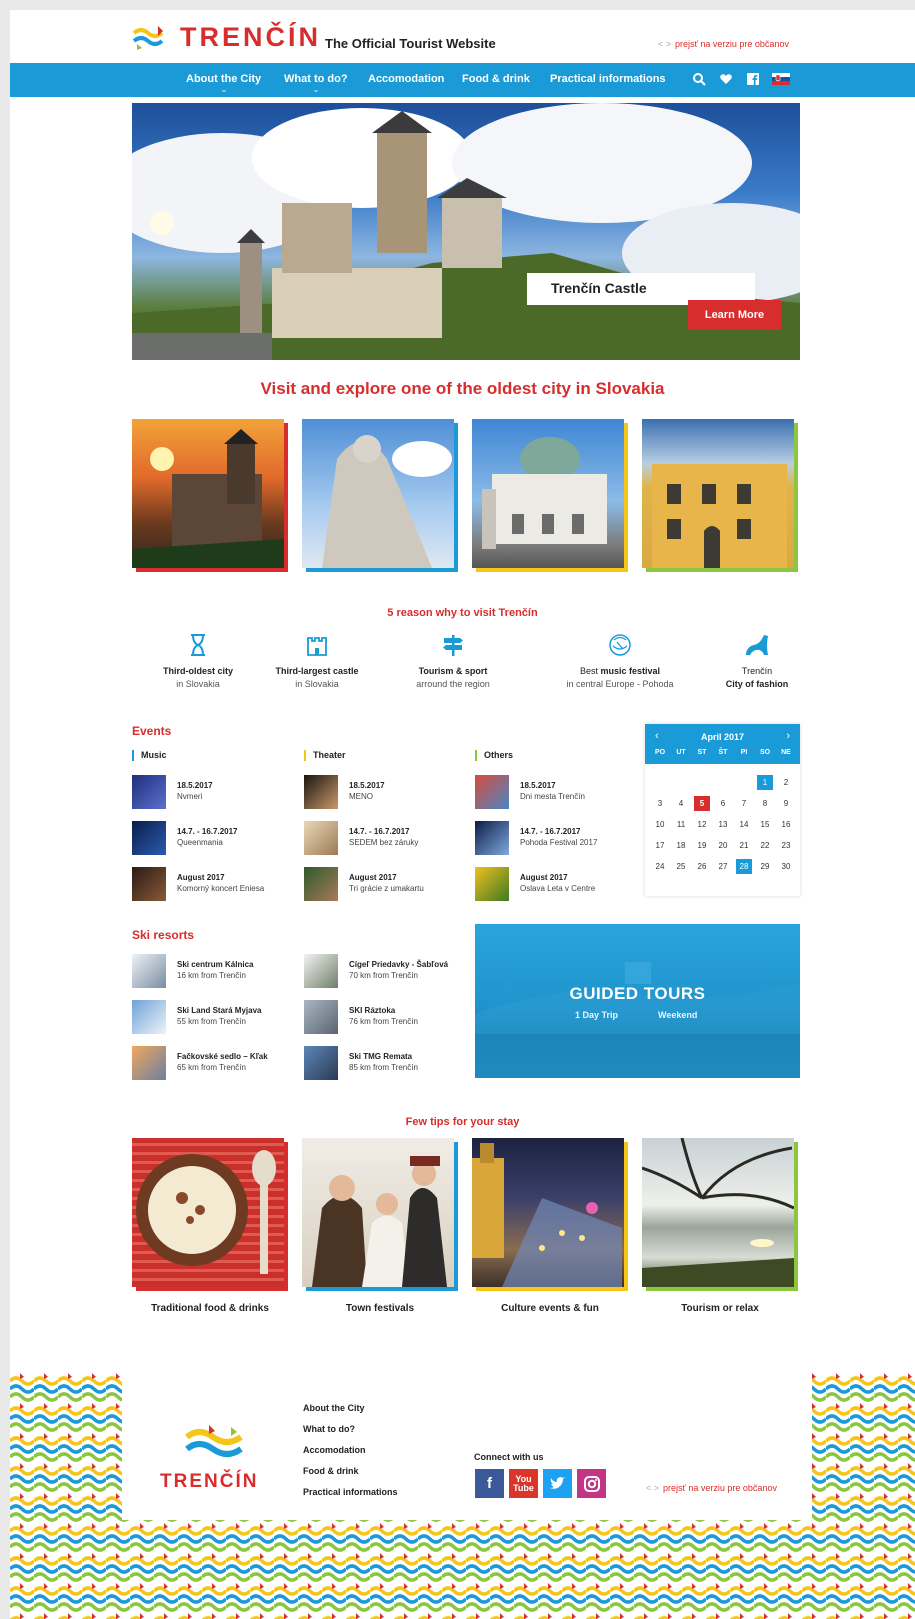 This screenshot has width=915, height=1619. What do you see at coordinates (200, 842) in the screenshot?
I see `event-name: Queenmania` at bounding box center [200, 842].